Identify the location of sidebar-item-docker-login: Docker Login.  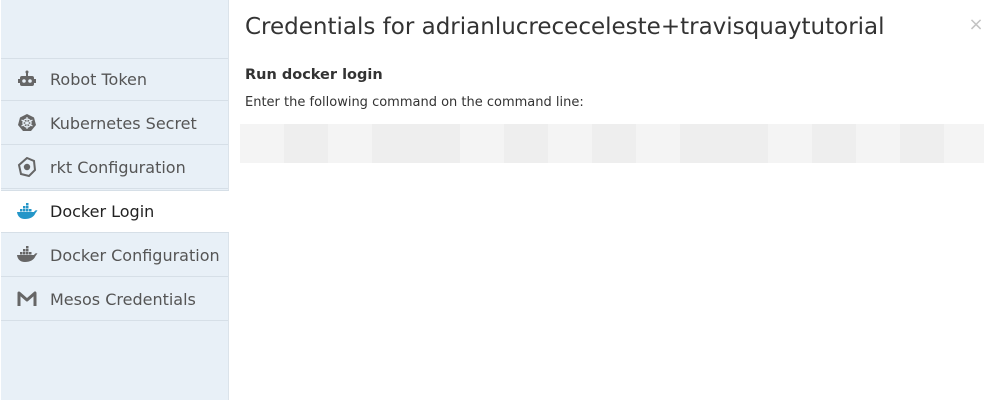
(115, 211).